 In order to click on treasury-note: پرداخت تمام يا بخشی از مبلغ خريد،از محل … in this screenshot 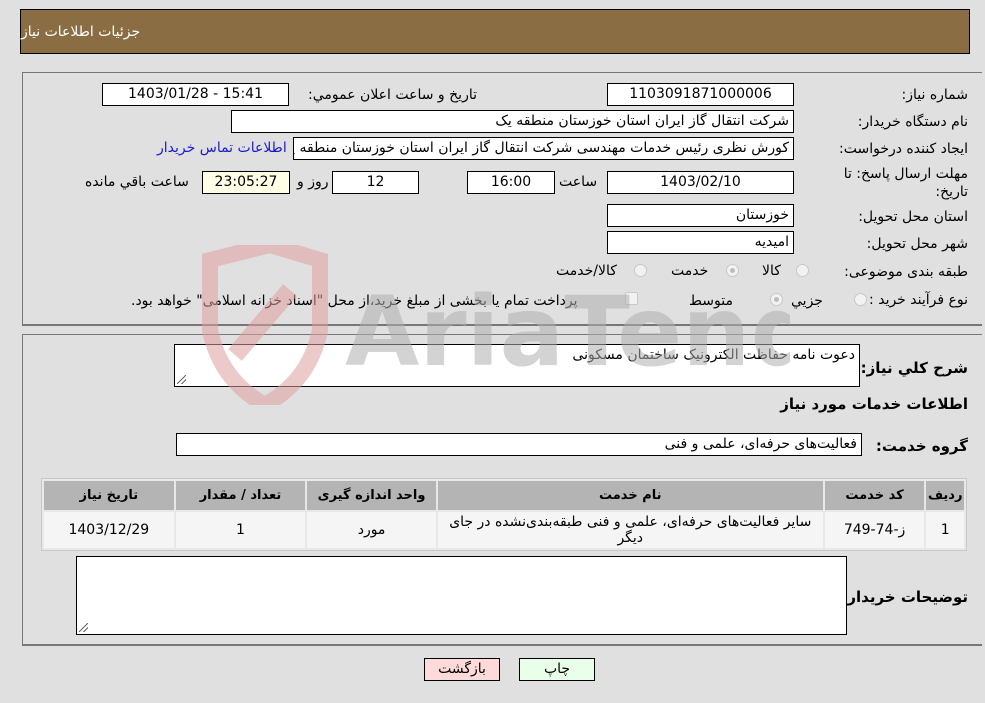, I will do `click(354, 301)`.